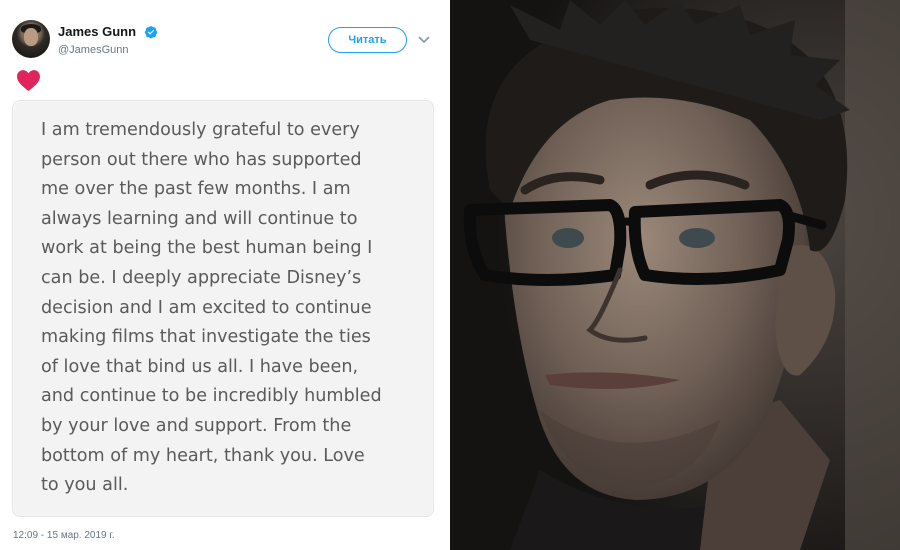  What do you see at coordinates (424, 40) in the screenshot?
I see `chevron-down-icon` at bounding box center [424, 40].